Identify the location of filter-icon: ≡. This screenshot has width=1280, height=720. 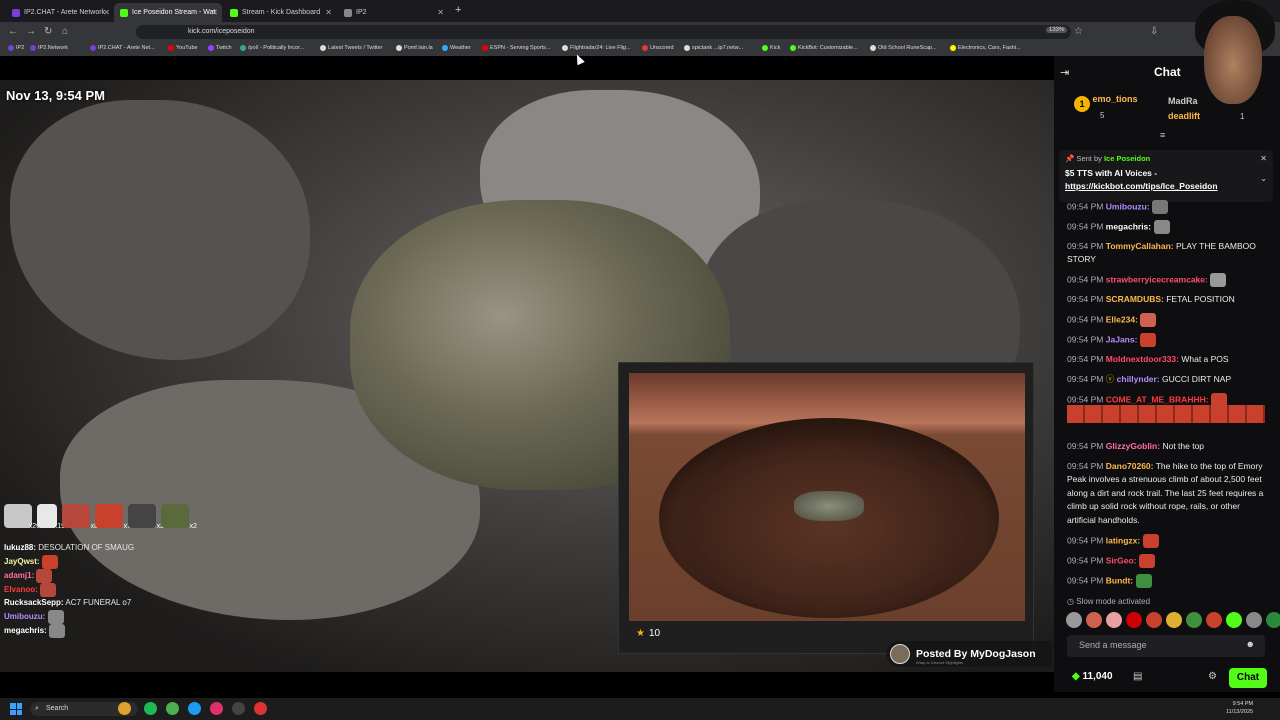
(1162, 135).